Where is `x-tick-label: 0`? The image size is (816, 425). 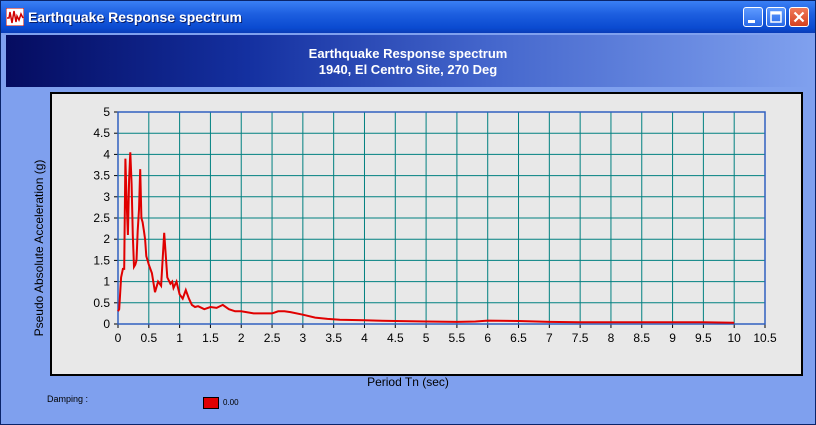 x-tick-label: 0 is located at coordinates (118, 338).